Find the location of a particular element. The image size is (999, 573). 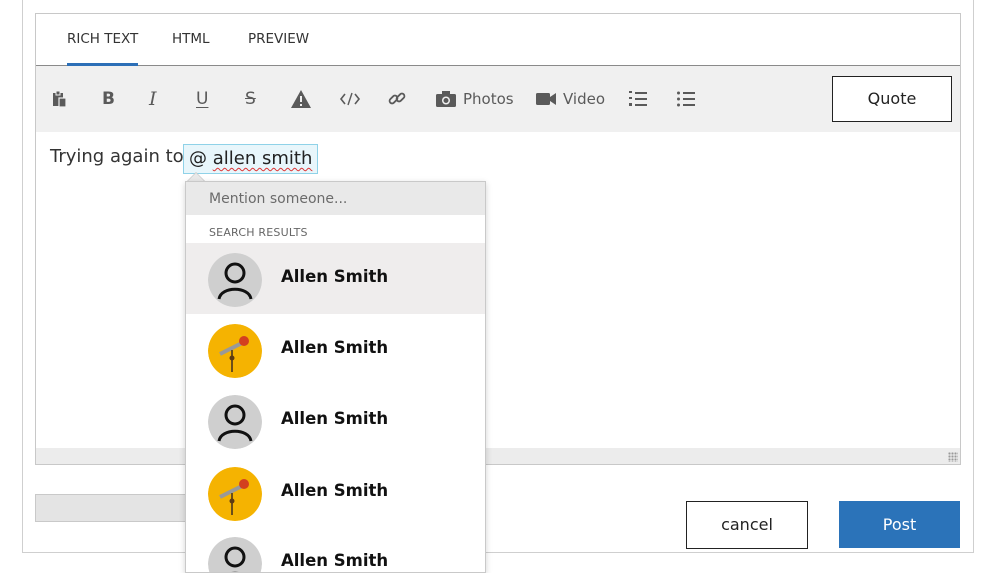

tab-rich-text: RICH TEXT is located at coordinates (103, 40).